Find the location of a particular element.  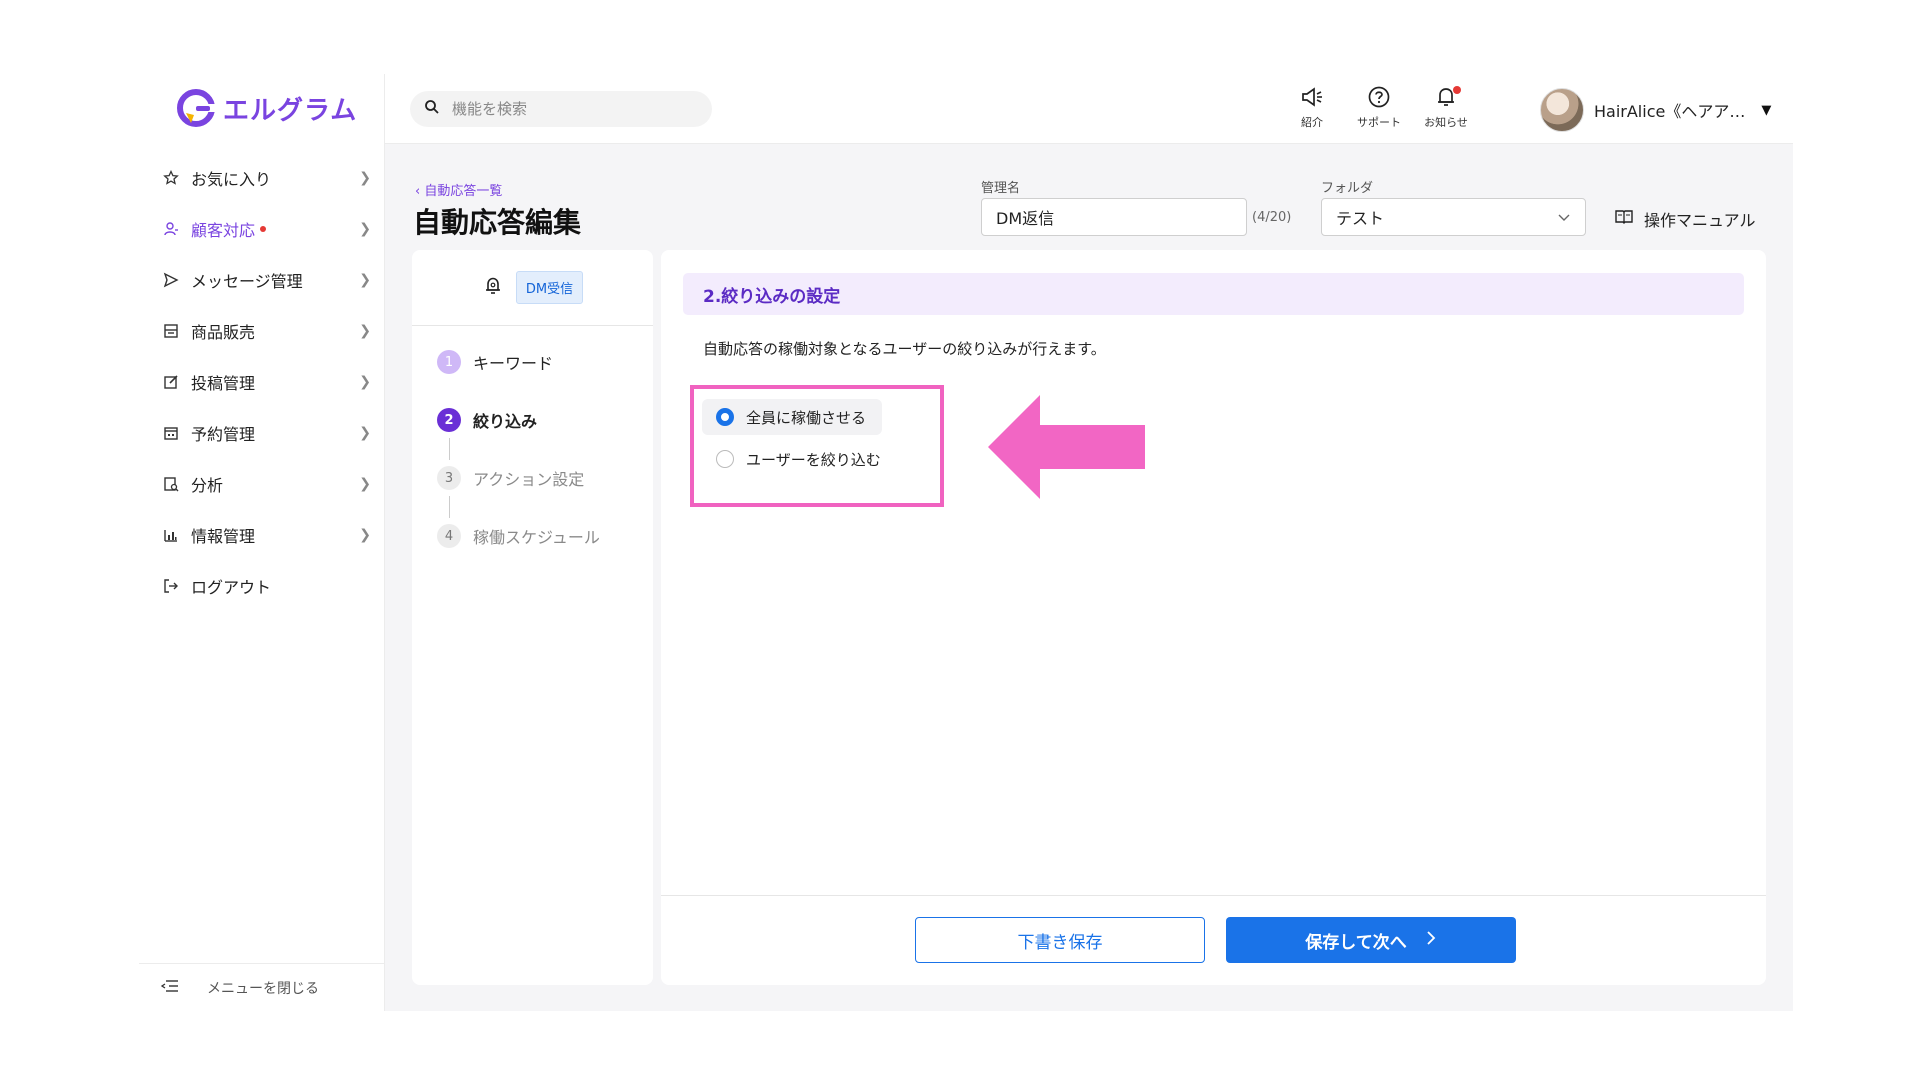

sidebar-item-reservations: 予約管理 ❯ is located at coordinates (262, 432).